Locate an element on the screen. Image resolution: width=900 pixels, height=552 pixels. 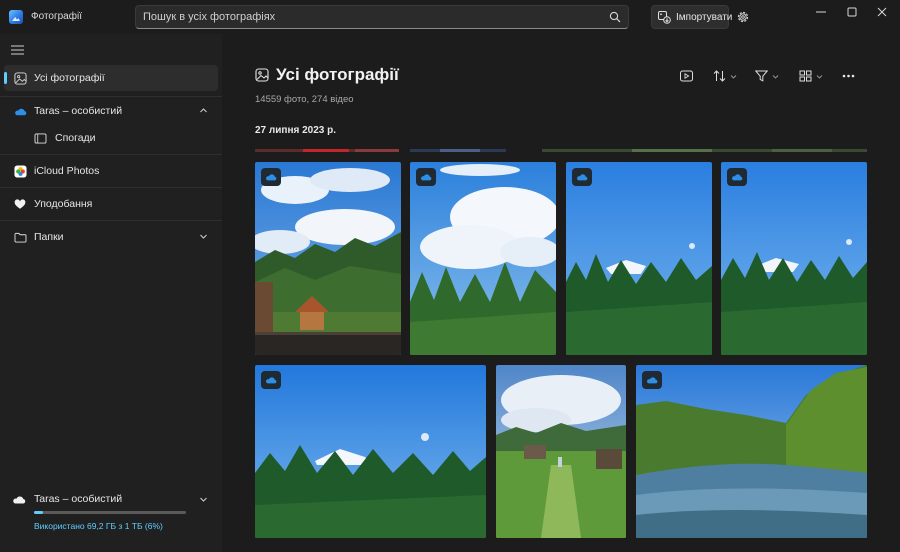
sidebar-item-label: iCloud Photos is located at coordinates (67, 171).